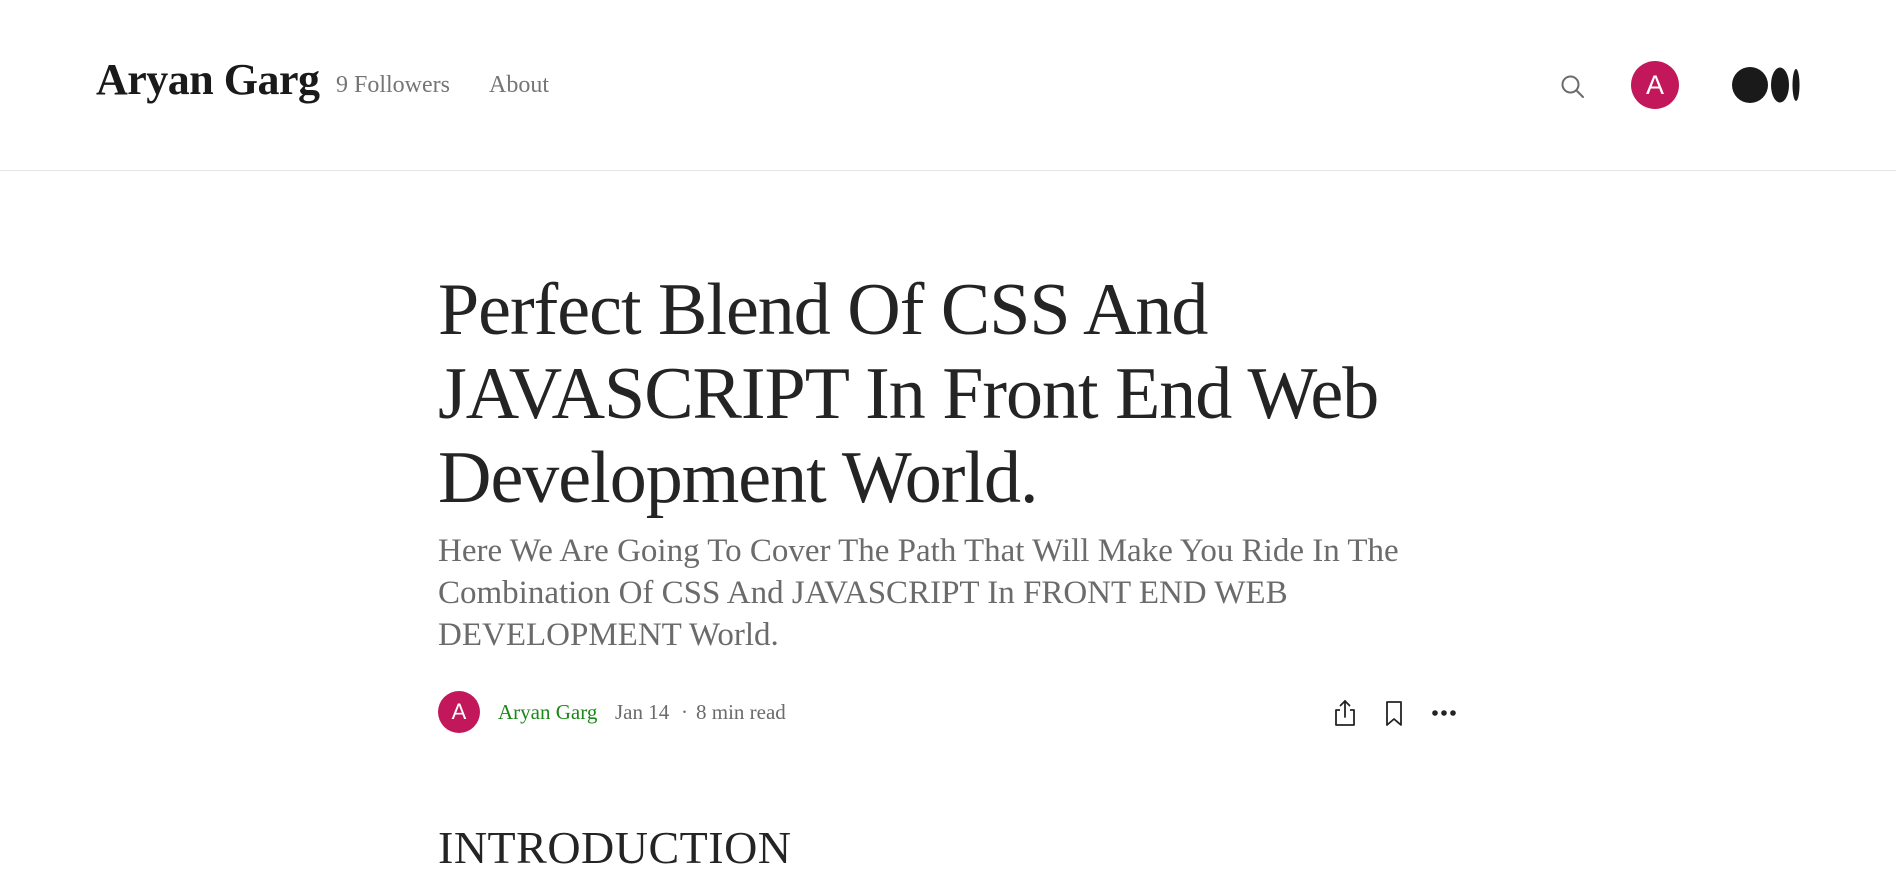  What do you see at coordinates (208, 80) in the screenshot?
I see `publication-brand: Aryan Garg` at bounding box center [208, 80].